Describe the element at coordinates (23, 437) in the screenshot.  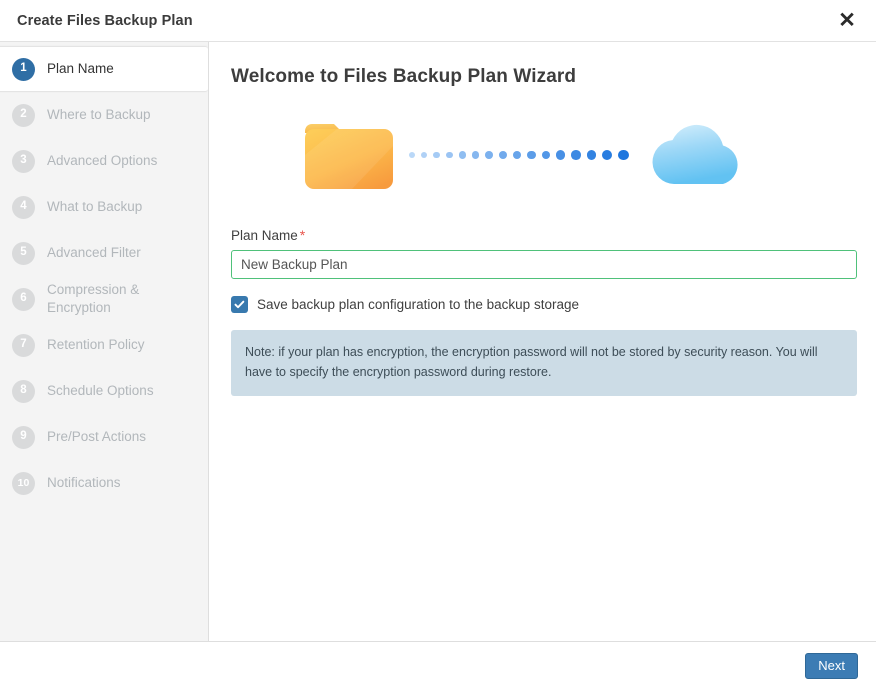
I see `sidebar-step-number: 9` at that location.